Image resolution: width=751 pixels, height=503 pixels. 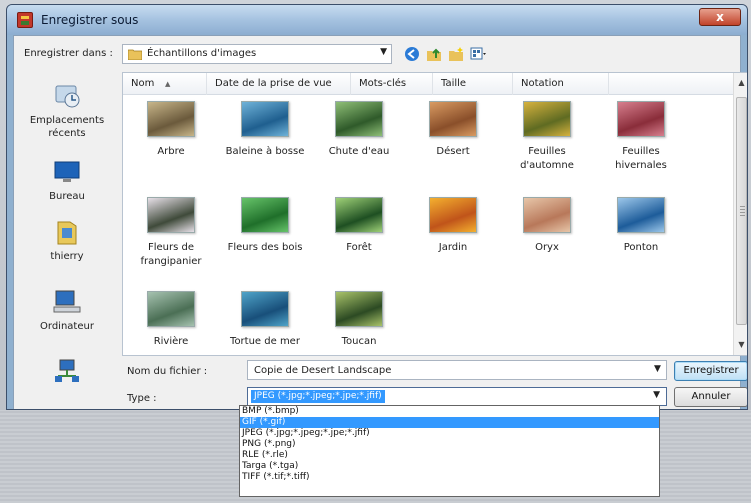 What do you see at coordinates (67, 233) in the screenshot?
I see `user-folder-icon` at bounding box center [67, 233].